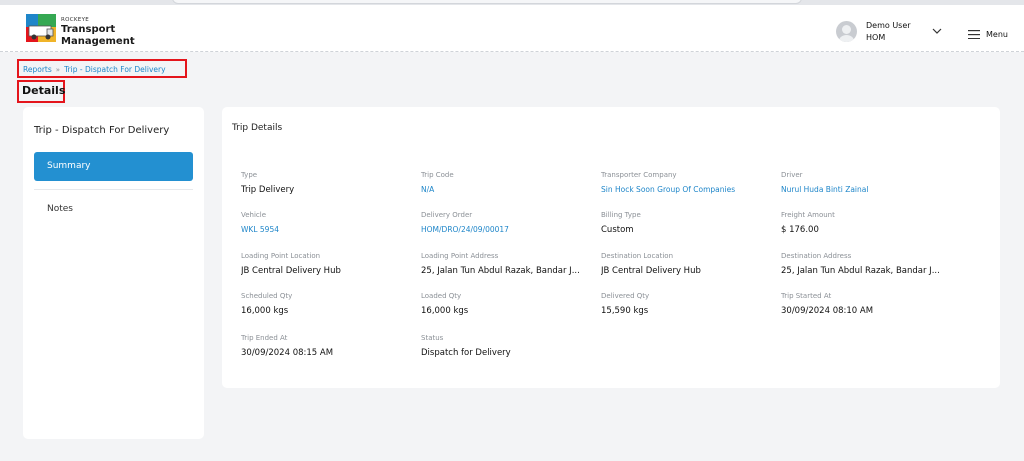 This screenshot has width=1024, height=461. I want to click on field-scheduled-qty: Scheduled Qty 16,000 kgs, so click(266, 304).